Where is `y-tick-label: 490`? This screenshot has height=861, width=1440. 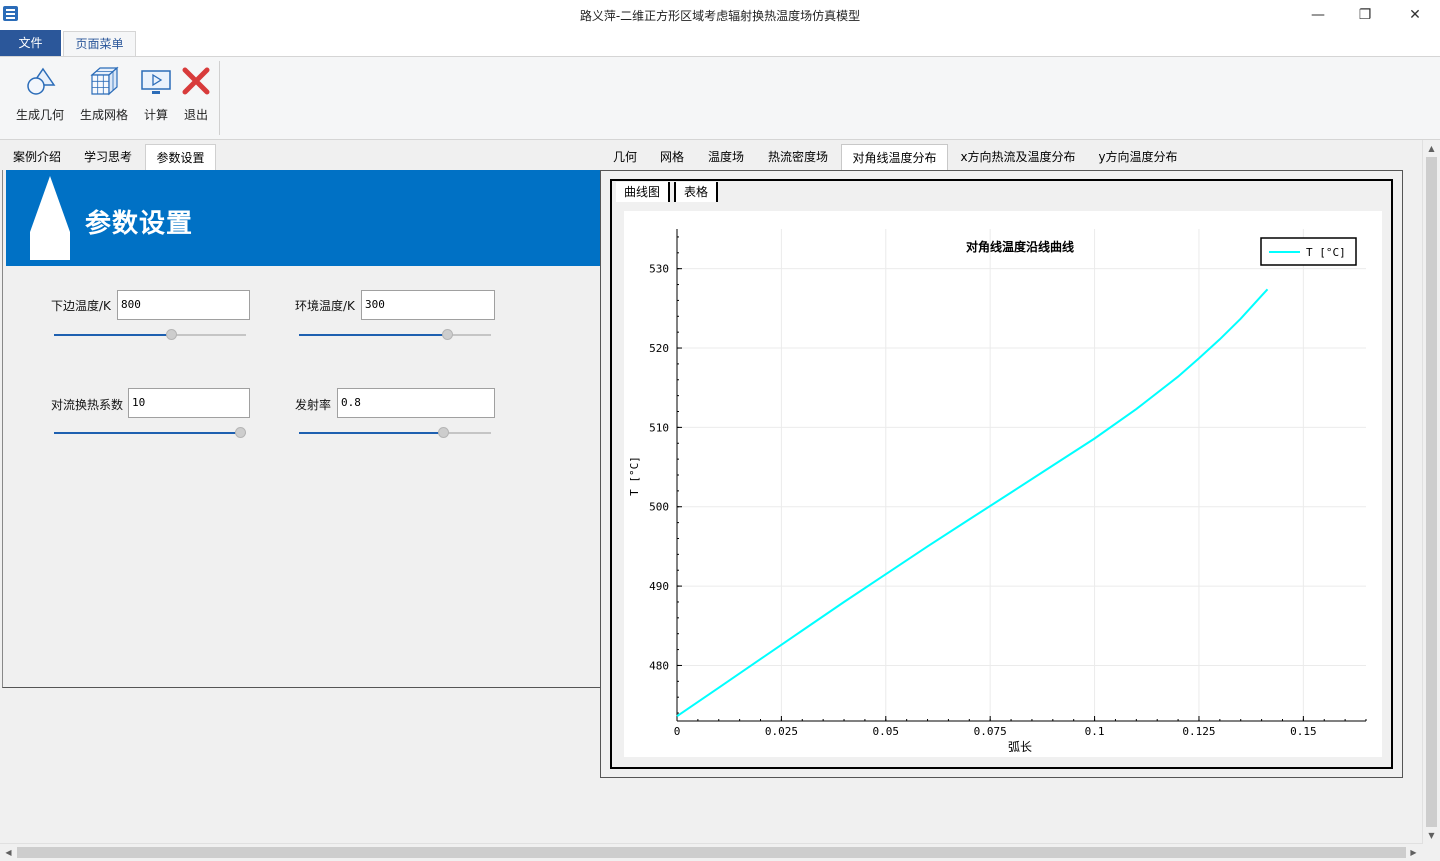
y-tick-label: 490 is located at coordinates (659, 586).